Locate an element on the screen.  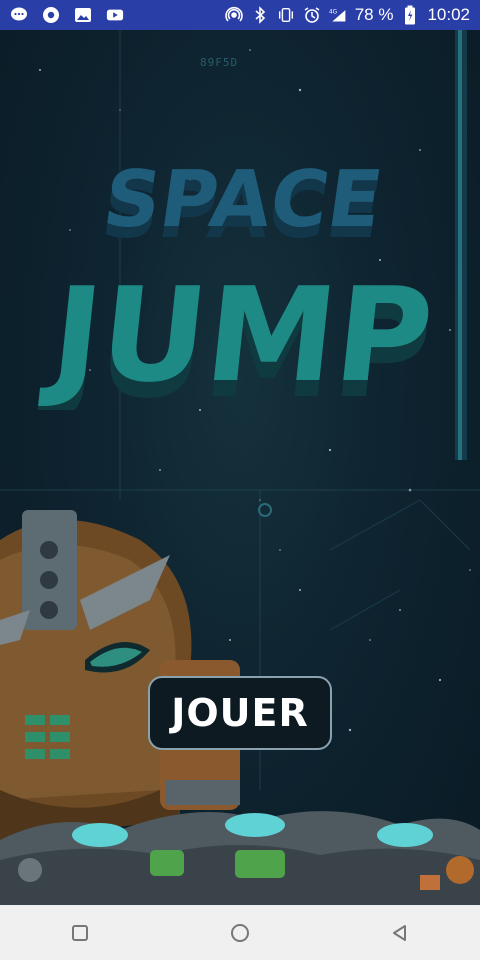
back-button is located at coordinates (400, 933).